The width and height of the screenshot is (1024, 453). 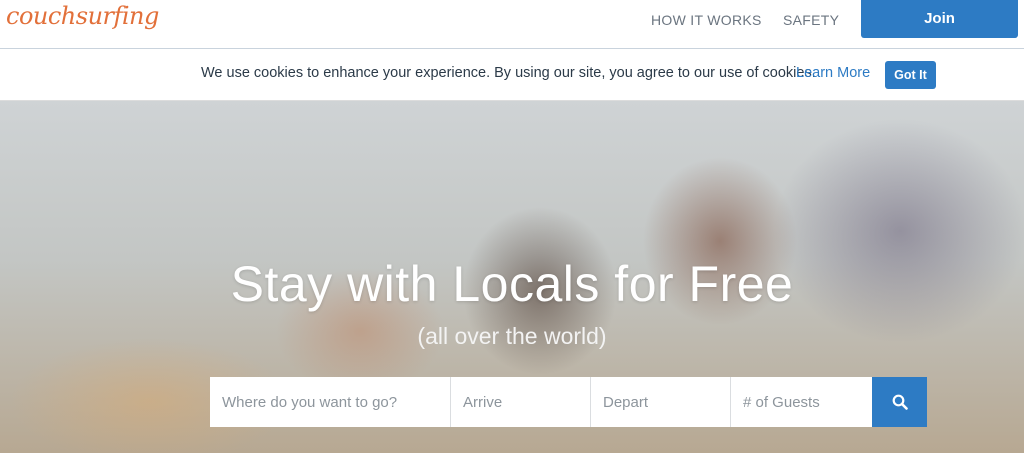 What do you see at coordinates (939, 19) in the screenshot?
I see `join-button: Join` at bounding box center [939, 19].